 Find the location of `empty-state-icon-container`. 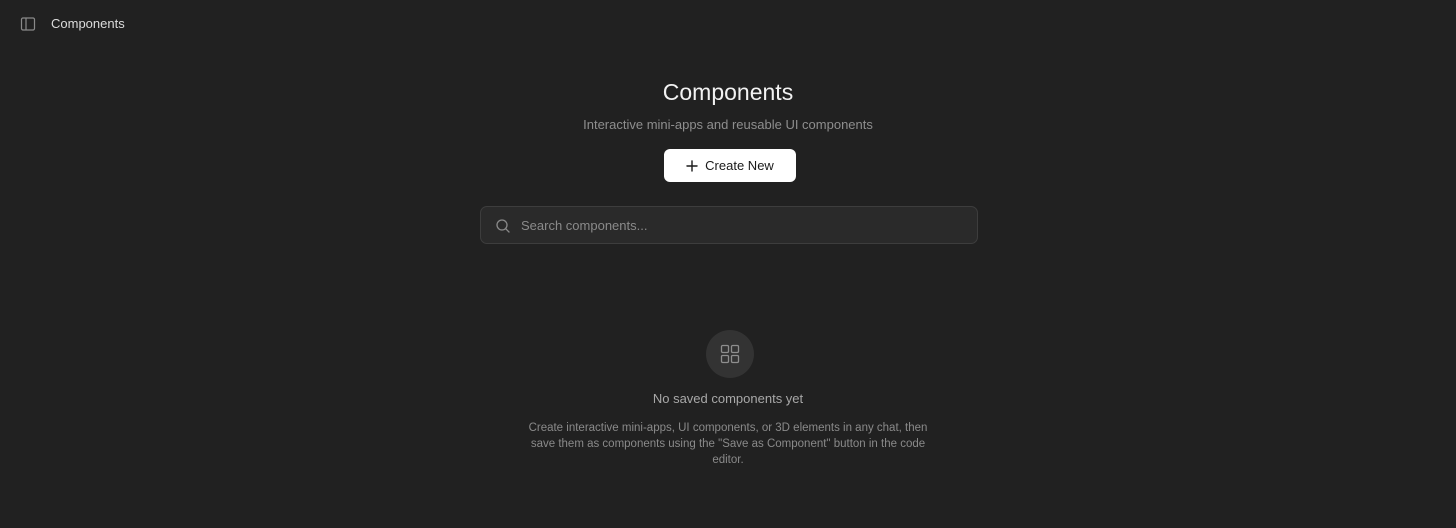

empty-state-icon-container is located at coordinates (730, 354).